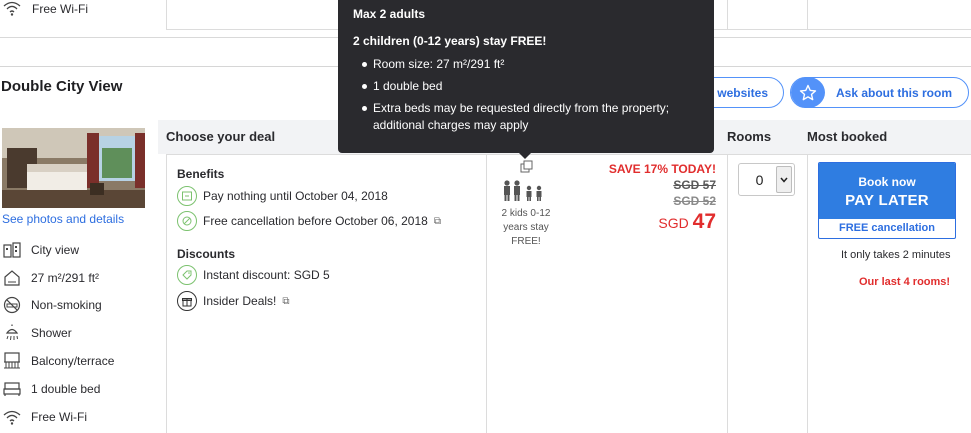 The image size is (971, 433). I want to click on feature-label: Balcony/terrace, so click(73, 361).